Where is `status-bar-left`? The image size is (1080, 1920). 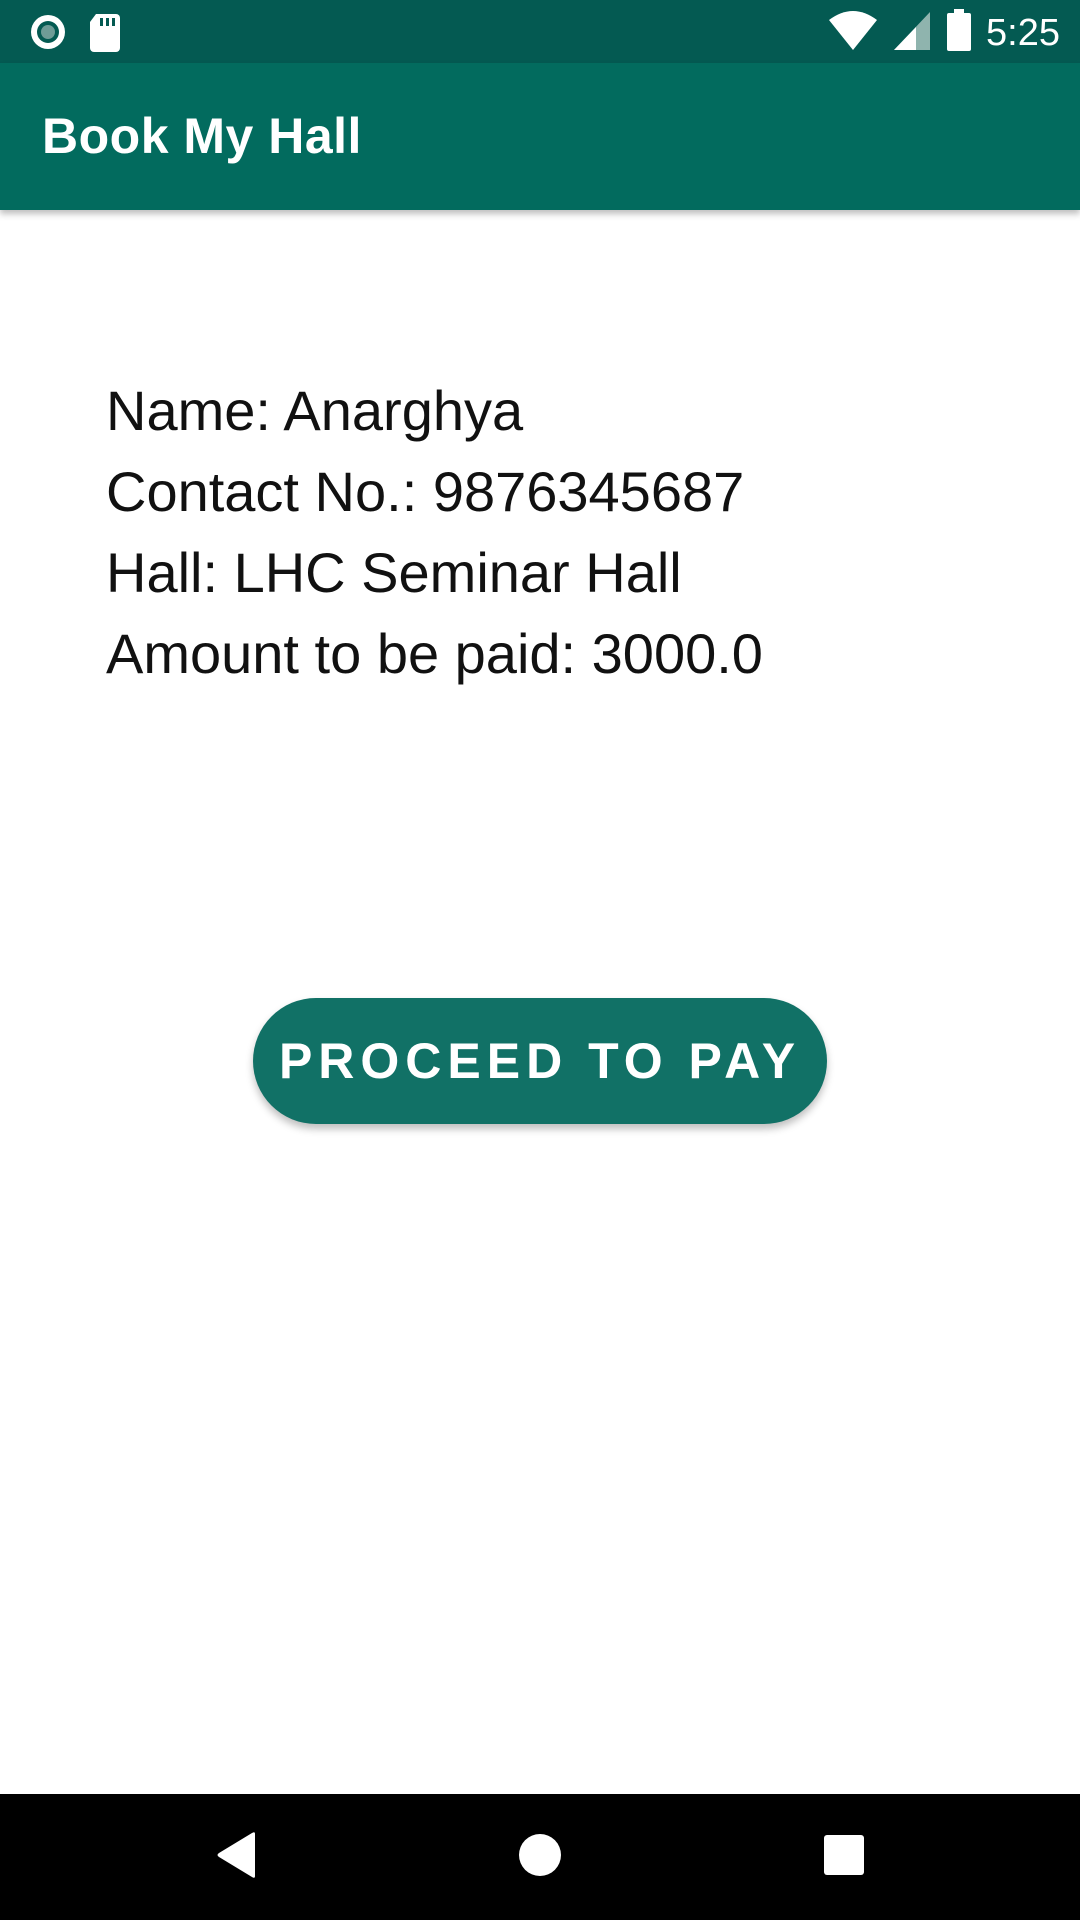 status-bar-left is located at coordinates (75, 34).